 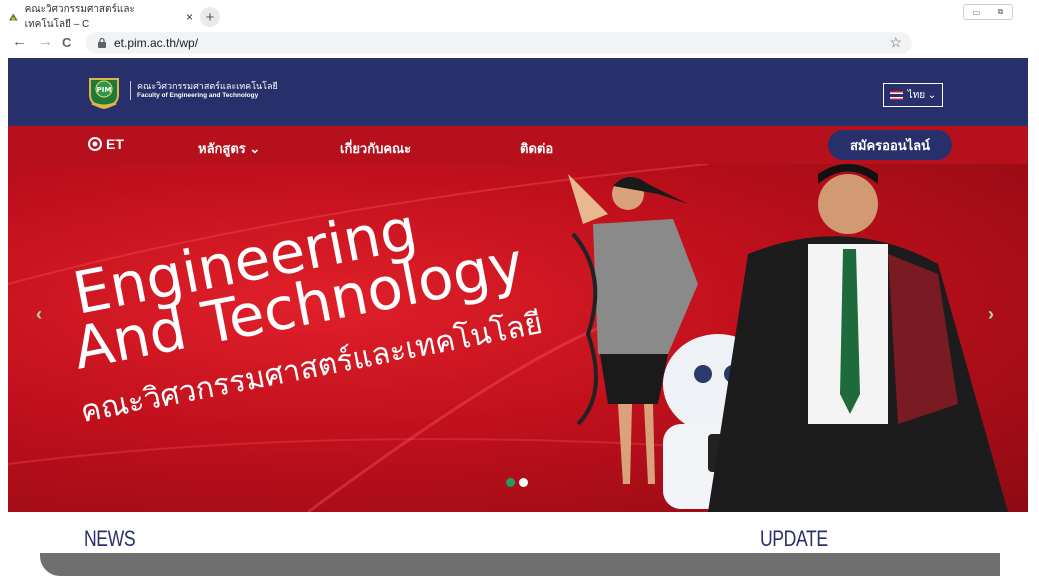 What do you see at coordinates (1001, 12) in the screenshot?
I see `restore-icon: ⧉` at bounding box center [1001, 12].